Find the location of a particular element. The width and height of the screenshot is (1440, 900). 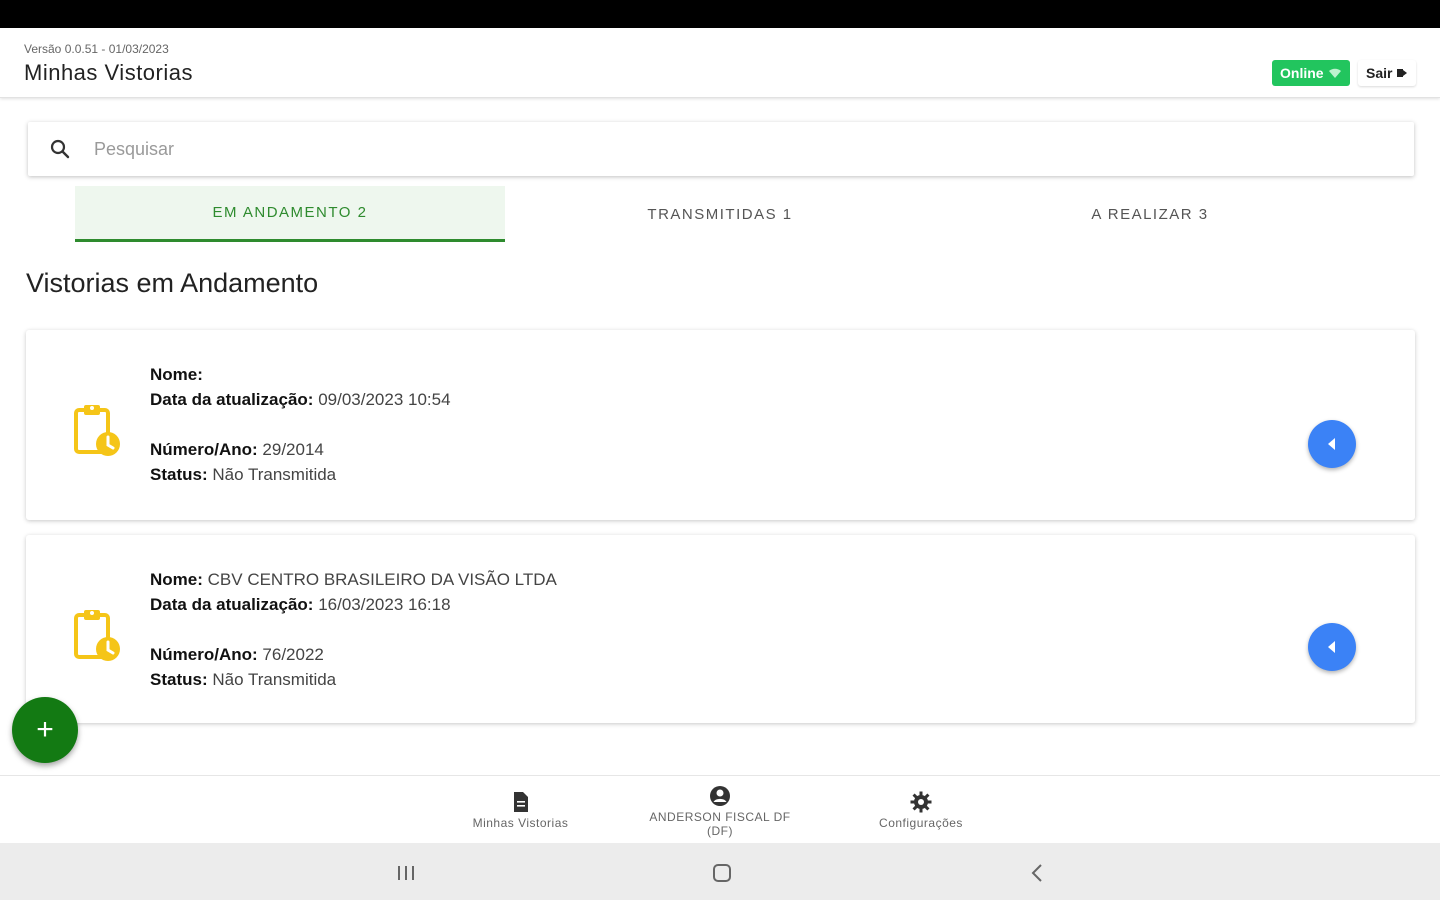

data-value: 16/03/2023 16:18 is located at coordinates (384, 604).